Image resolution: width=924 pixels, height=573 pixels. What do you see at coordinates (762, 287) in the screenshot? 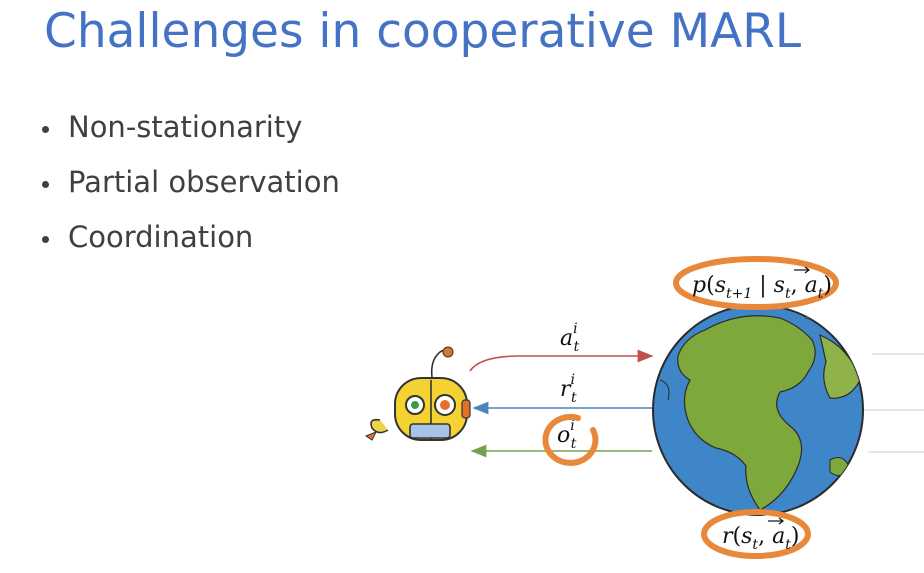
I see `transition-function-label: p(st+1 | st, at)` at bounding box center [762, 287].